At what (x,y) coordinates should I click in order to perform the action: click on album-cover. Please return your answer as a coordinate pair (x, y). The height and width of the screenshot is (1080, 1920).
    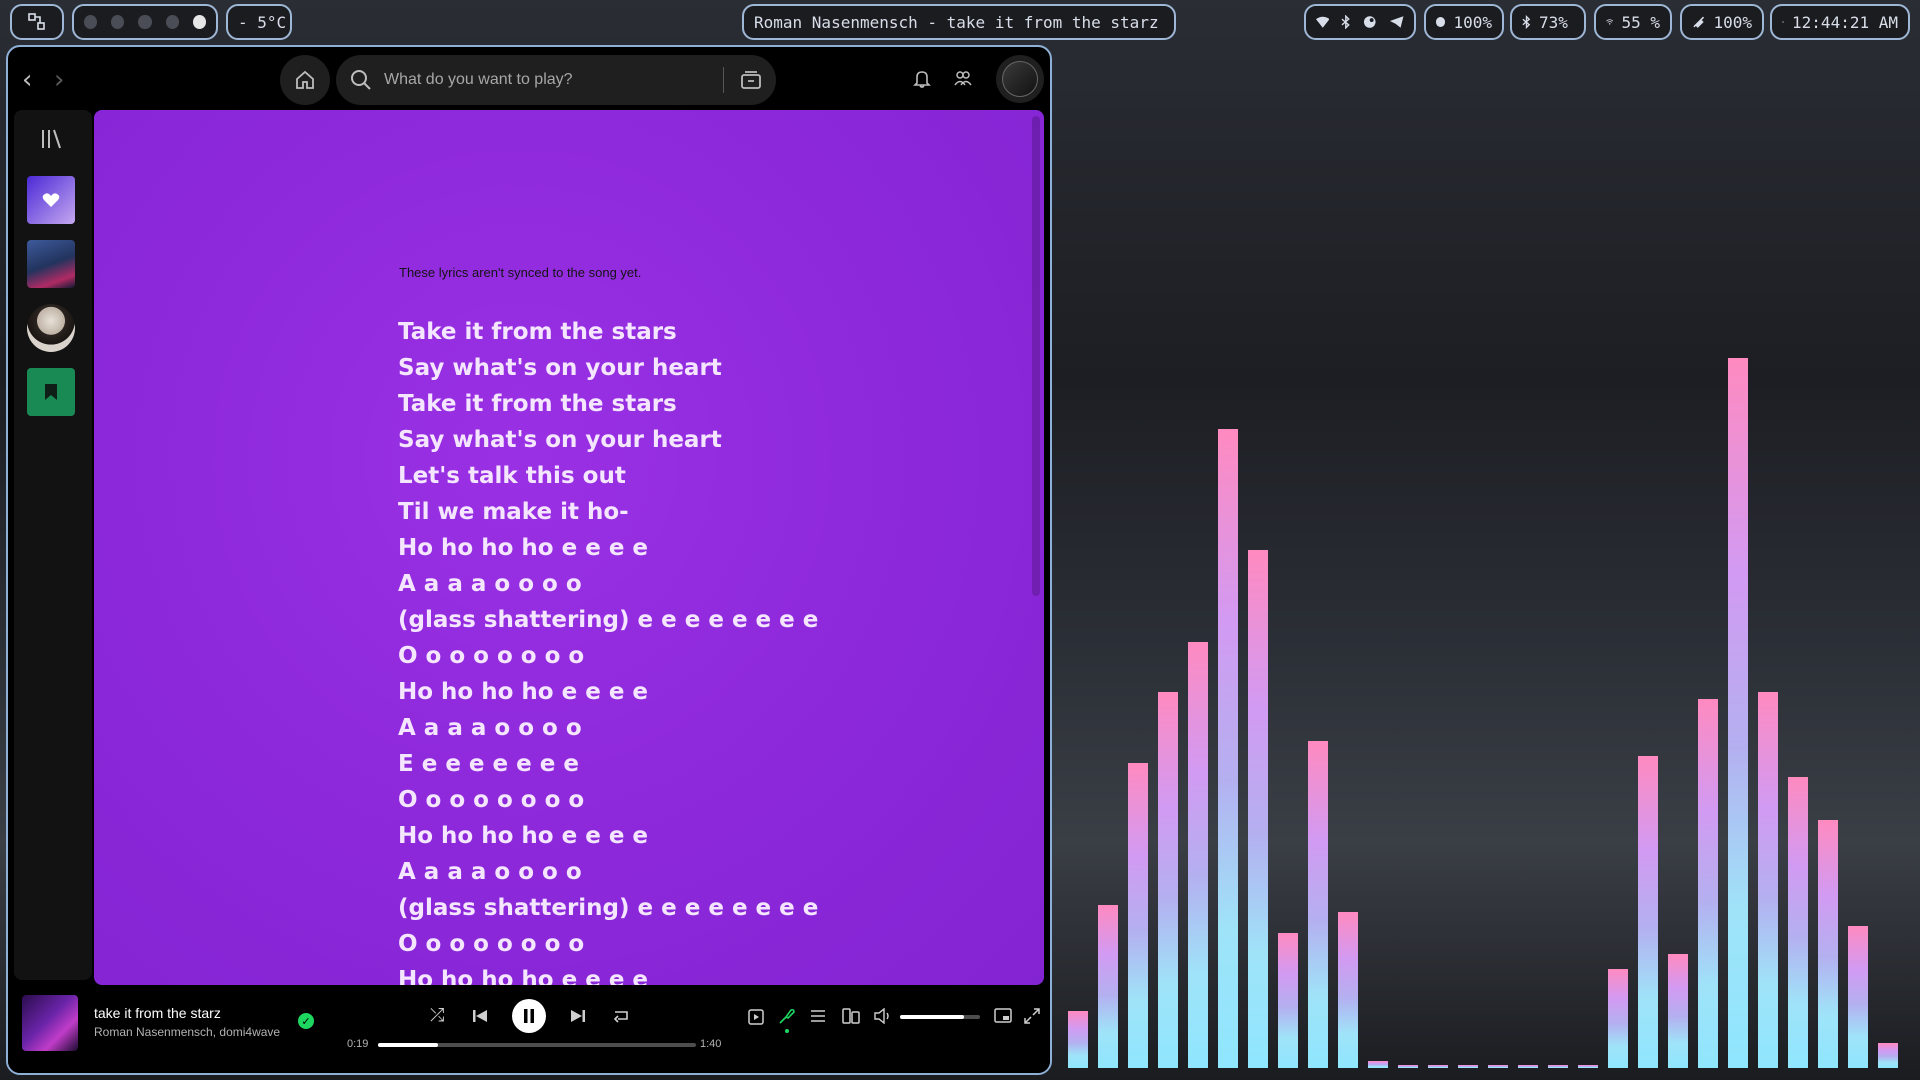
    Looking at the image, I should click on (50, 1023).